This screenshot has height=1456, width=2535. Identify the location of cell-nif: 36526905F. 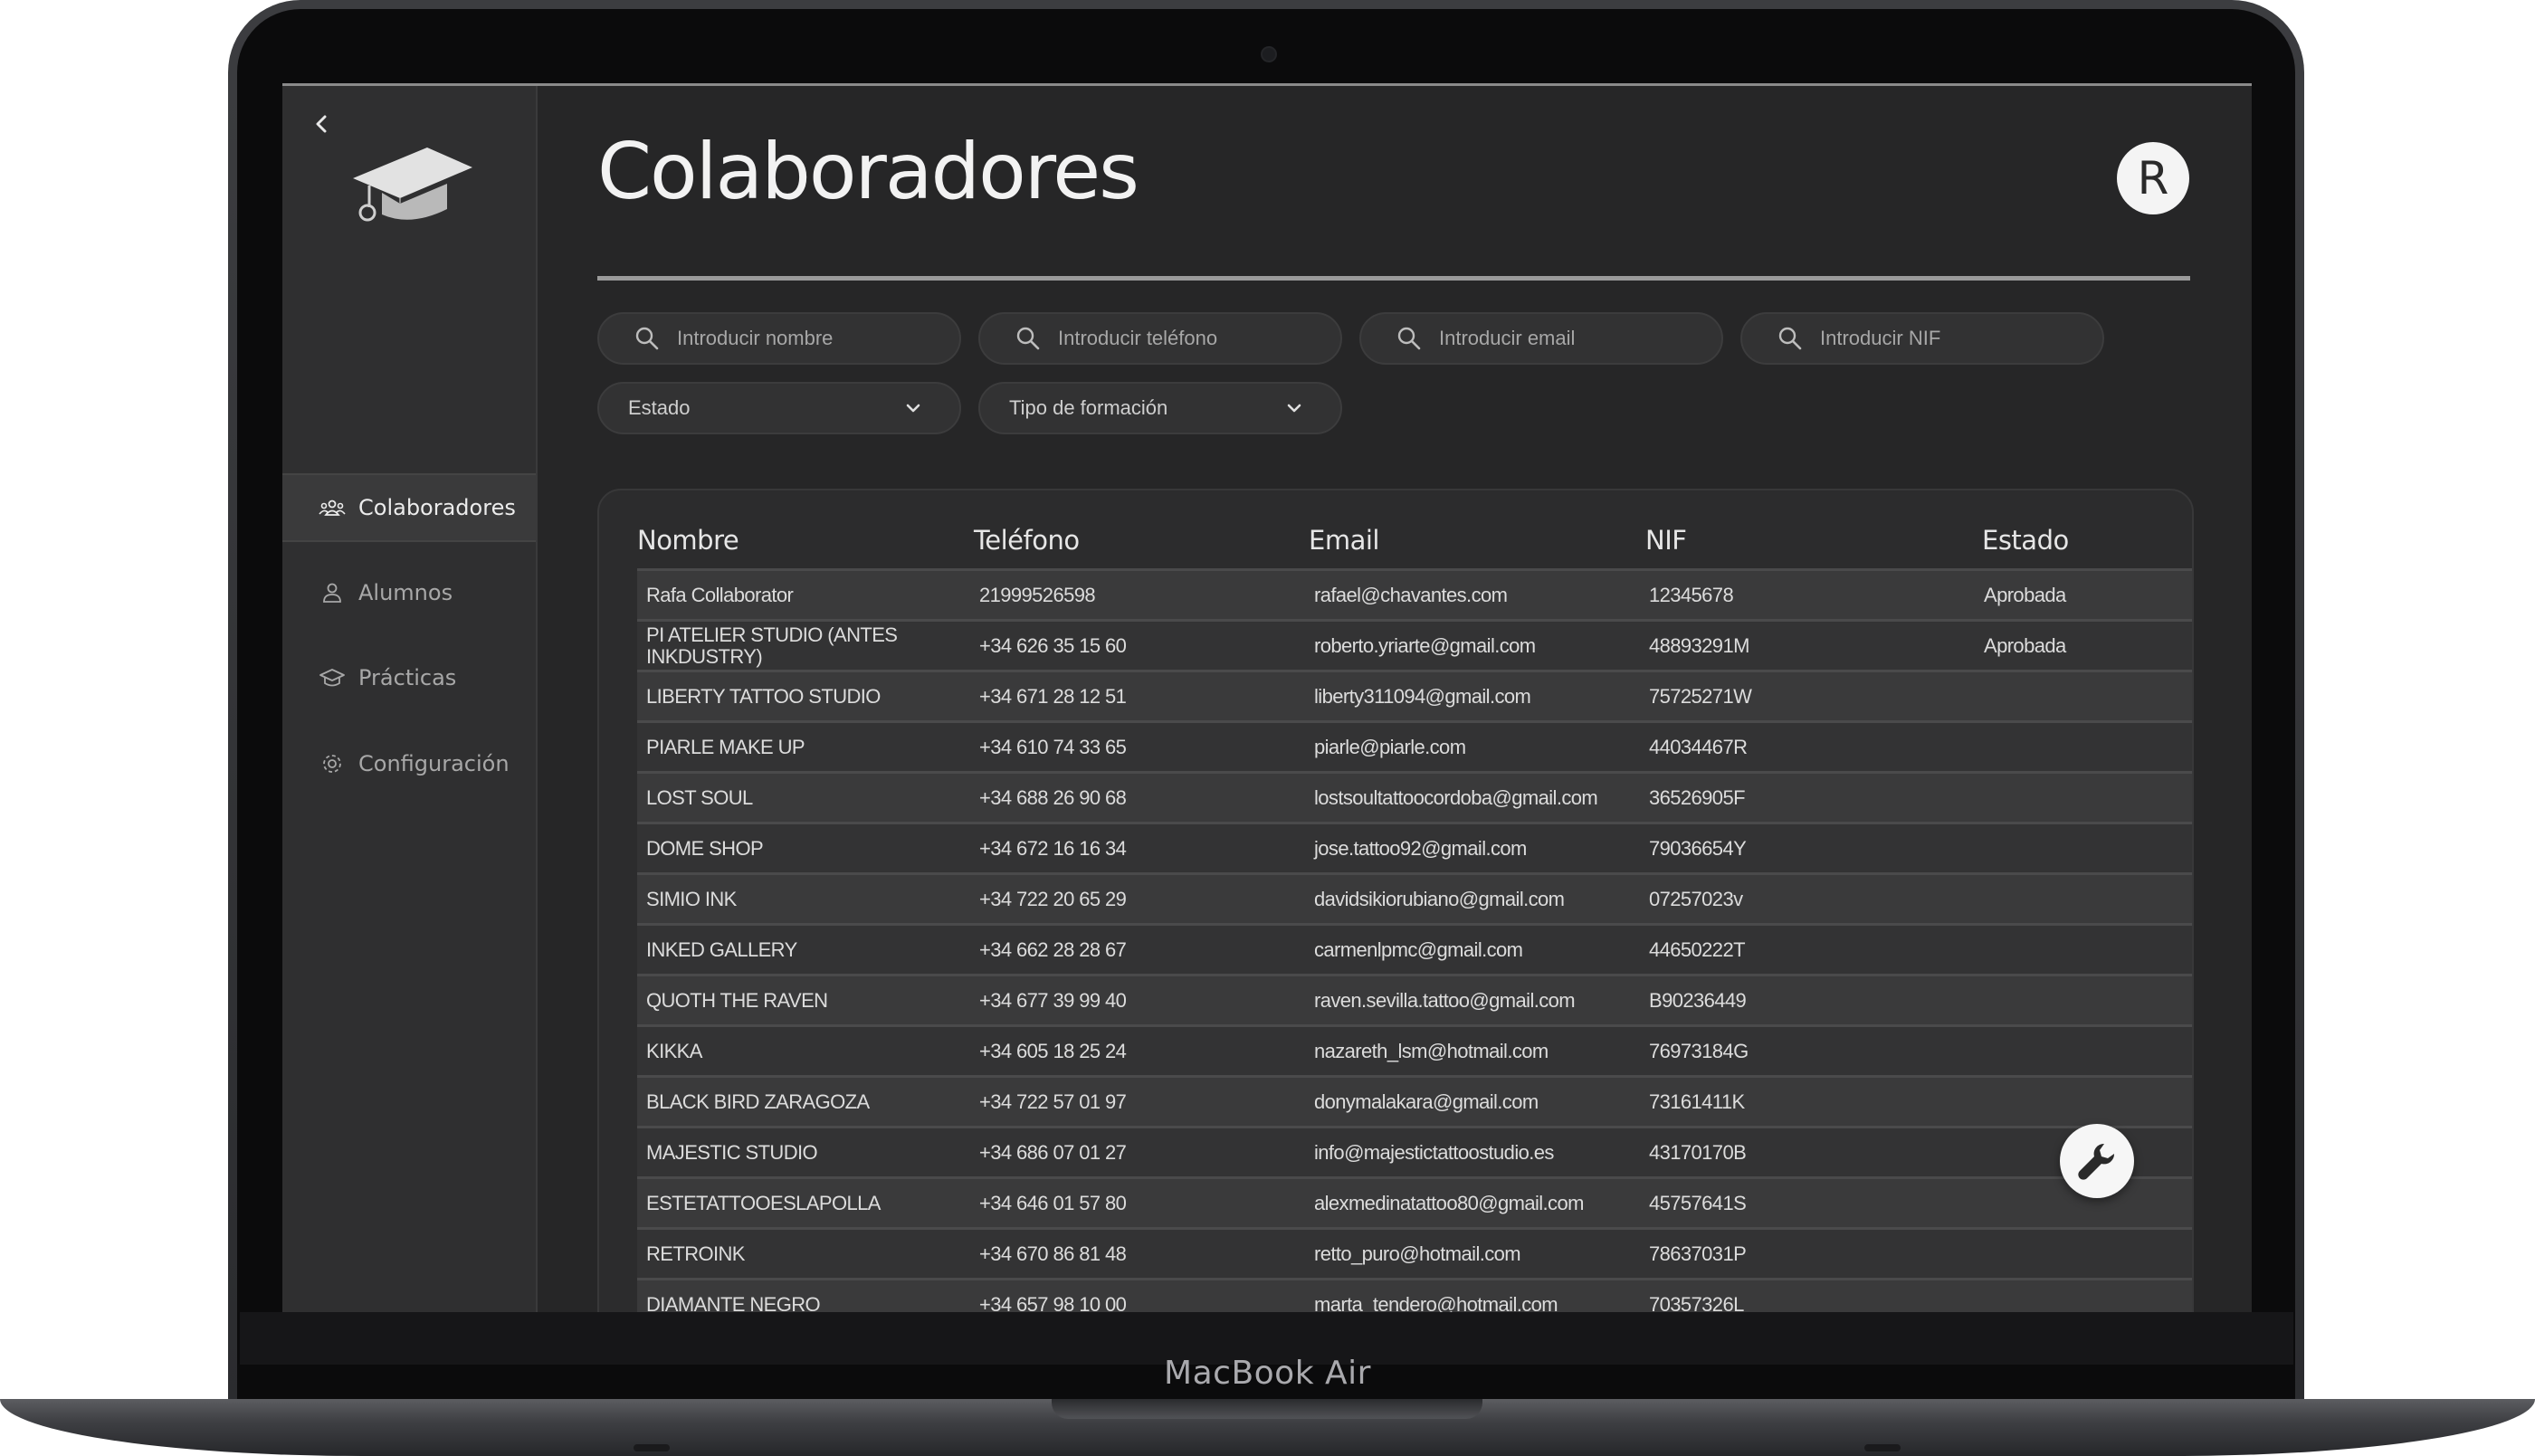
(1697, 797).